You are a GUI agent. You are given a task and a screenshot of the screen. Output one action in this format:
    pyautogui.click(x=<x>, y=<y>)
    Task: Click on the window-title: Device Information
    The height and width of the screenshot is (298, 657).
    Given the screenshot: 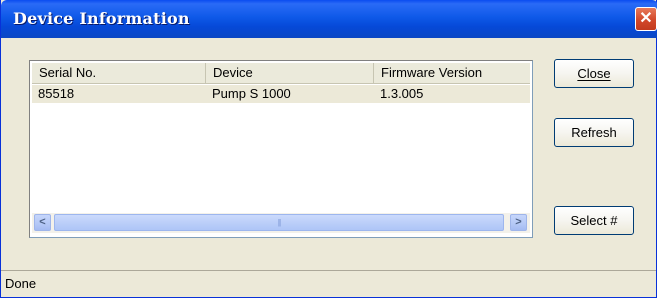 What is the action you would take?
    pyautogui.click(x=101, y=18)
    